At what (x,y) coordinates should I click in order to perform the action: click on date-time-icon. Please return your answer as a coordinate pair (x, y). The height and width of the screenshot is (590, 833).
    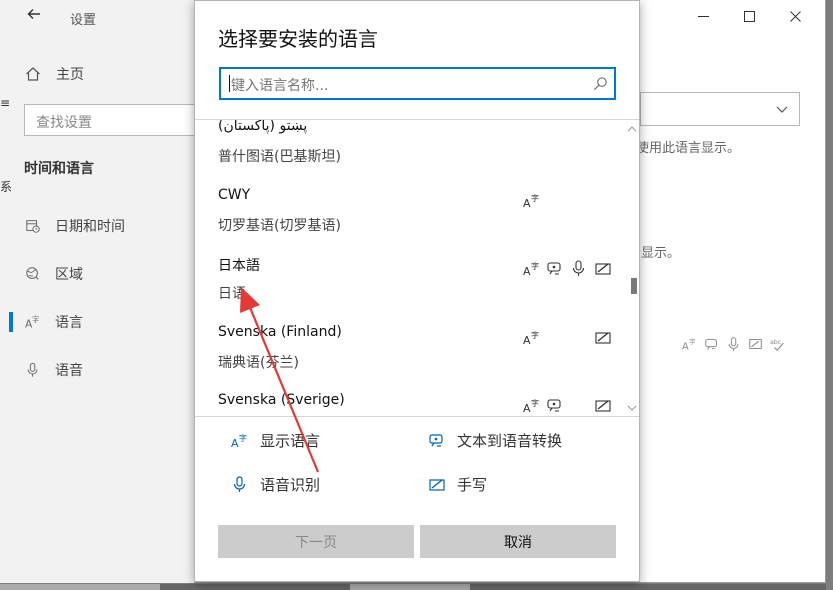
    Looking at the image, I should click on (33, 226).